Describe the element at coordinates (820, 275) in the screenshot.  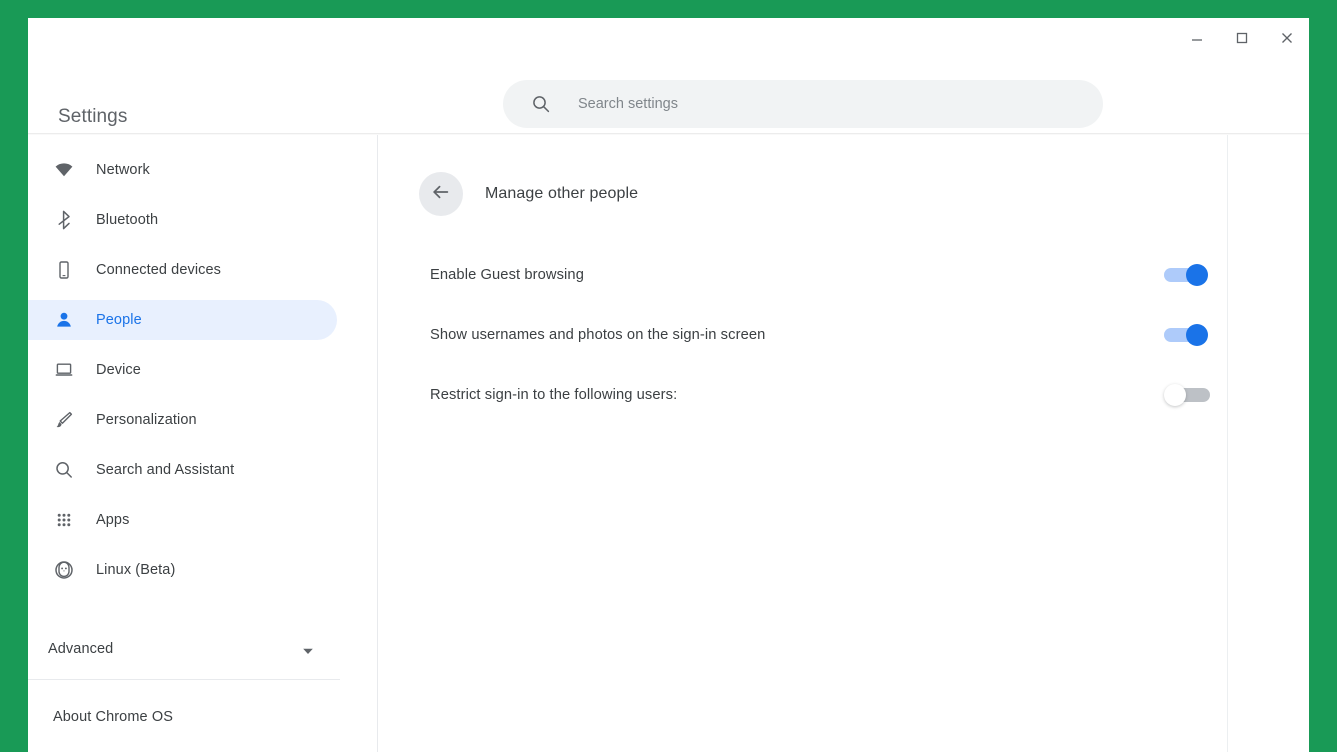
I see `setting-row-enable-guest-browsing: Enable Guest browsing` at that location.